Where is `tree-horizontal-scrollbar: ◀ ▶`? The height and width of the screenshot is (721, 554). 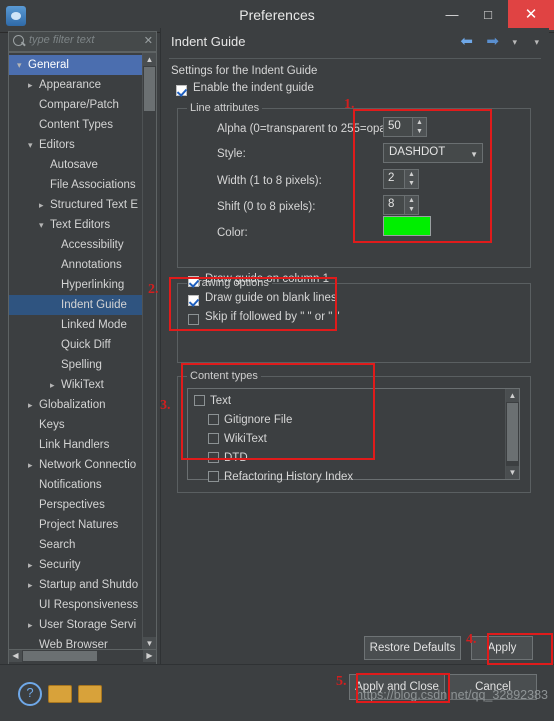
tree-horizontal-scrollbar: ◀ ▶ is located at coordinates (82, 657).